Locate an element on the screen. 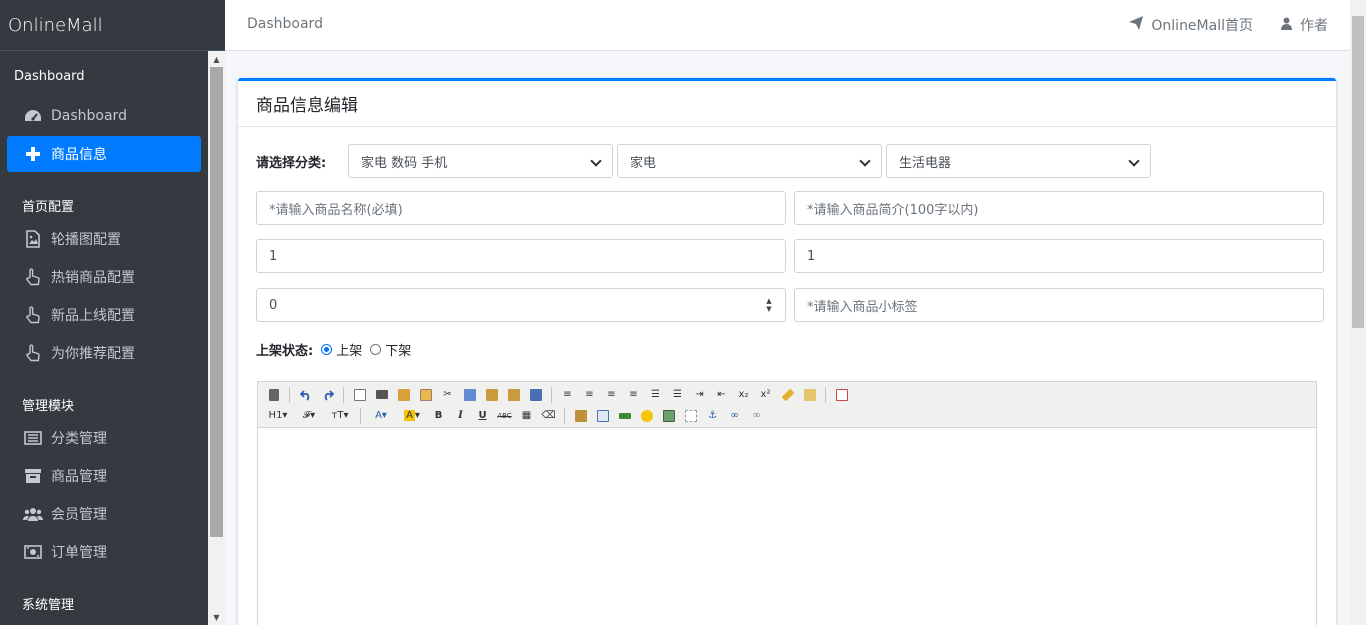  page-break-icon is located at coordinates (690, 416).